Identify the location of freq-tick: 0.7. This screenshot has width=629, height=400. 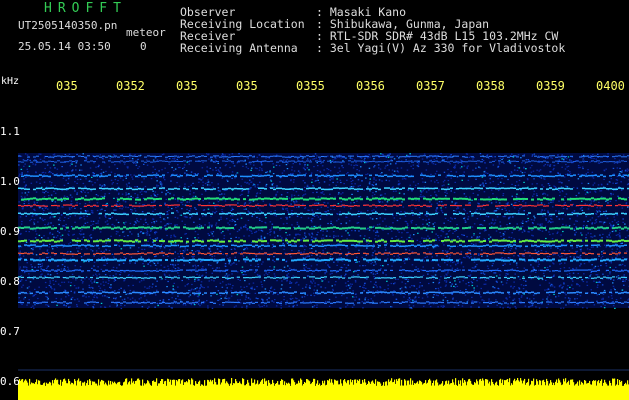
(10, 331).